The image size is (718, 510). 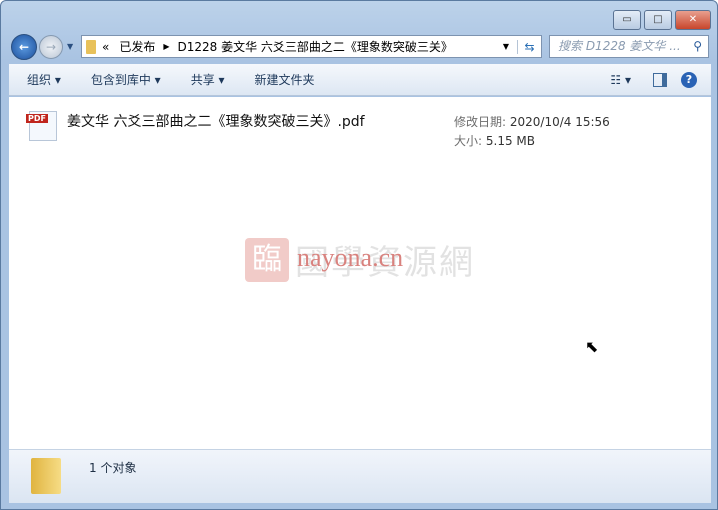 What do you see at coordinates (627, 20) in the screenshot?
I see `minimize-button: ▭` at bounding box center [627, 20].